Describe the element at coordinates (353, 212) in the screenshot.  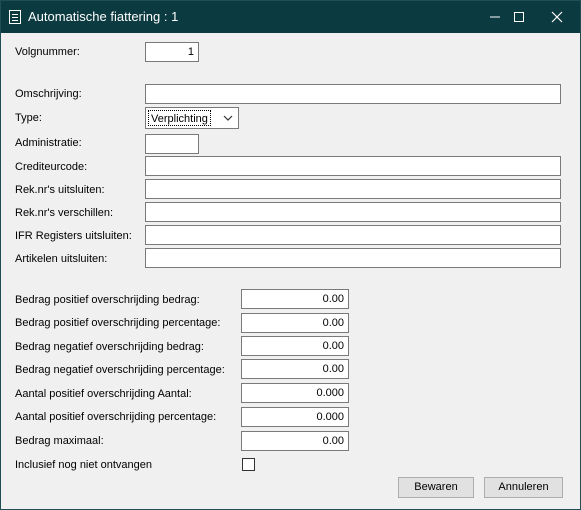
I see `reknr-verschillen-field` at that location.